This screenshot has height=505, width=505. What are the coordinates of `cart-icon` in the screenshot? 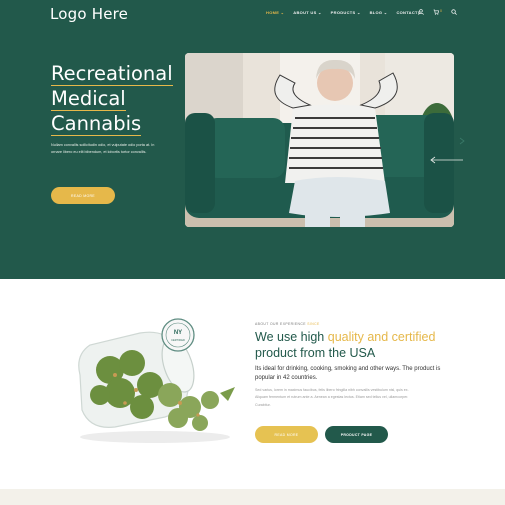 It's located at (436, 12).